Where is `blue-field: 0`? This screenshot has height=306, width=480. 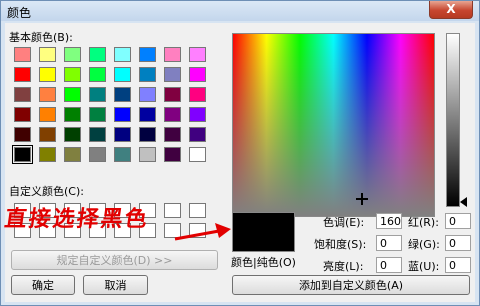 blue-field: 0 is located at coordinates (458, 265).